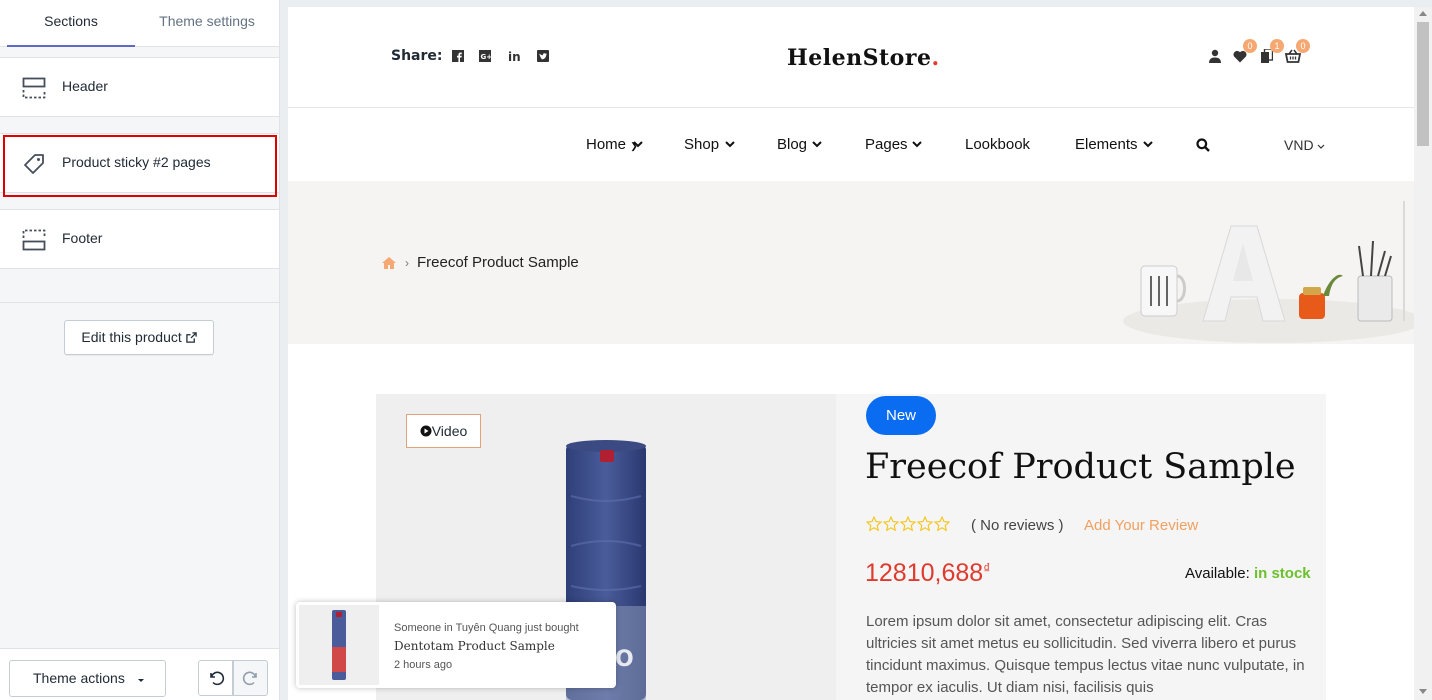 The height and width of the screenshot is (700, 1432). What do you see at coordinates (417, 56) in the screenshot?
I see `share-label: Share:` at bounding box center [417, 56].